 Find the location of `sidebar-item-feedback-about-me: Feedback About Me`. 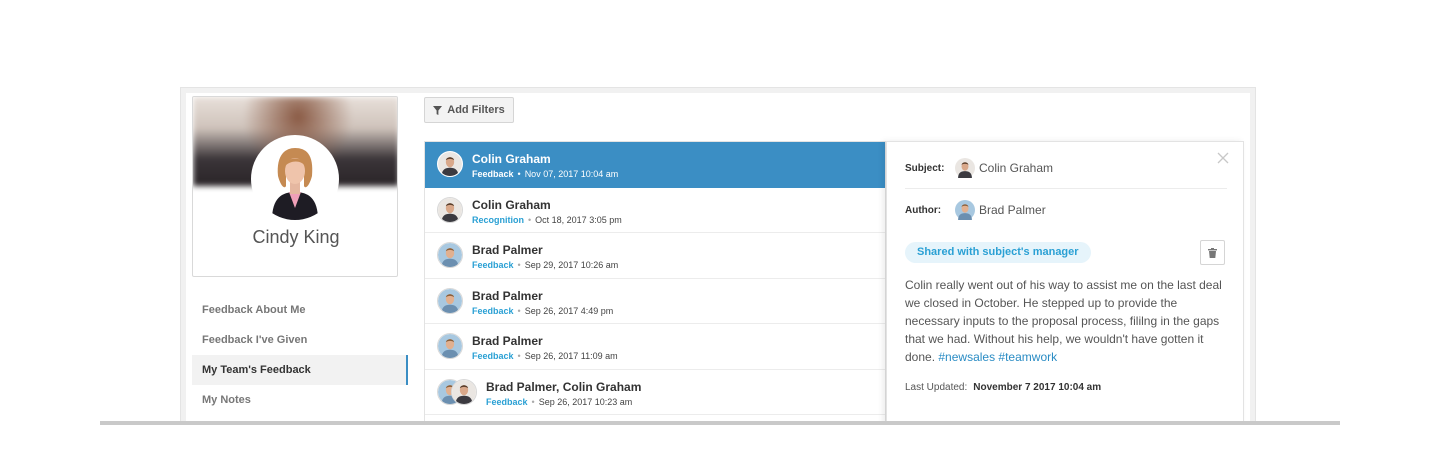

sidebar-item-feedback-about-me: Feedback About Me is located at coordinates (300, 310).